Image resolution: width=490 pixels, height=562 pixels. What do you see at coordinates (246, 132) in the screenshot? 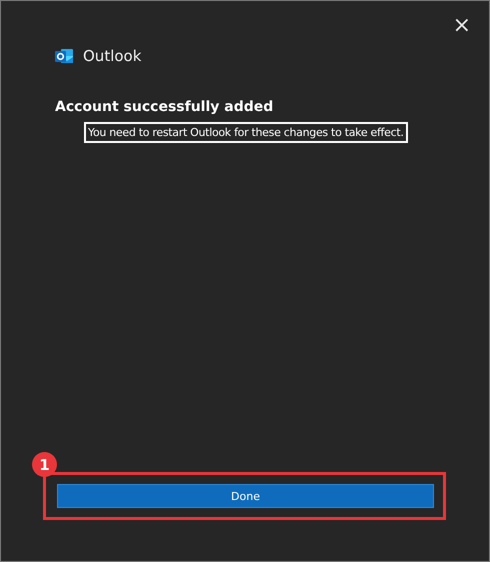
I see `restart-message: You need to restart Outlook for these changes to take effect.` at bounding box center [246, 132].